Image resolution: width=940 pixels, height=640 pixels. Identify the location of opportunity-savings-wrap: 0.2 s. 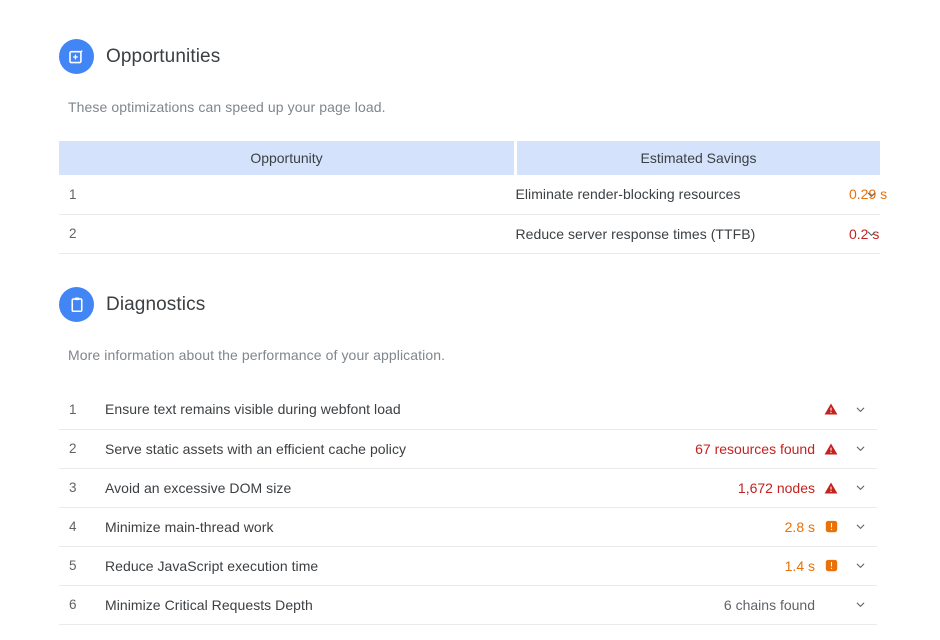
(864, 233).